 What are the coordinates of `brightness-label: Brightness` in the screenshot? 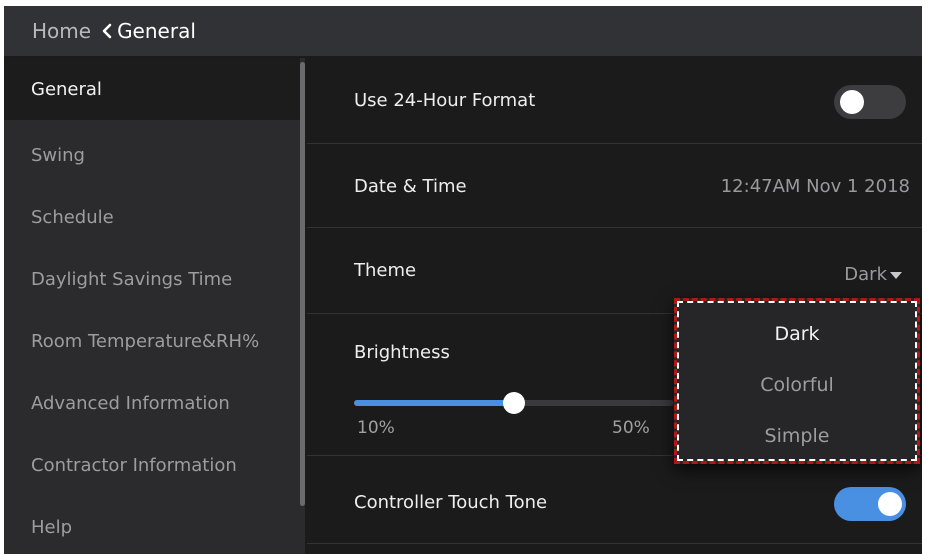 It's located at (402, 352).